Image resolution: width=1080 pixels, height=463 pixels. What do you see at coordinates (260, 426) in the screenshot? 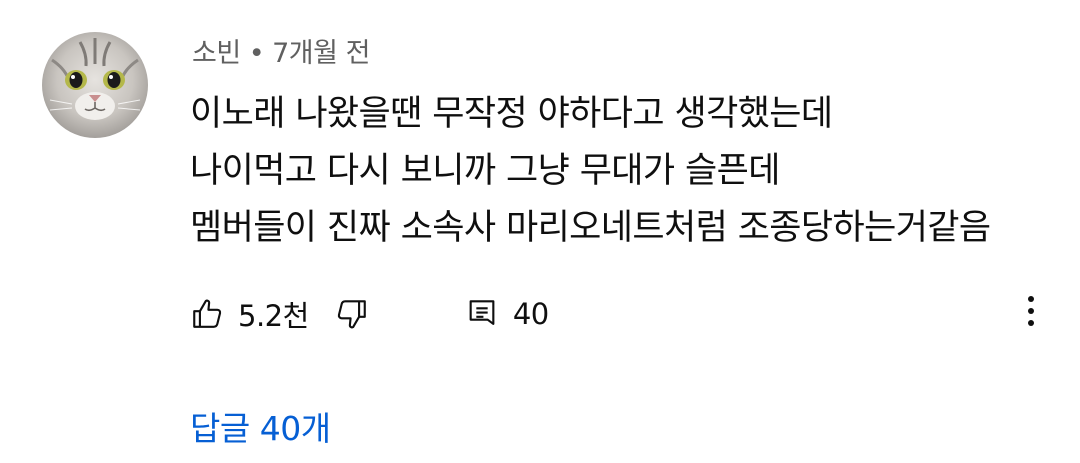
I see `view-replies-link: 답글 40개` at bounding box center [260, 426].